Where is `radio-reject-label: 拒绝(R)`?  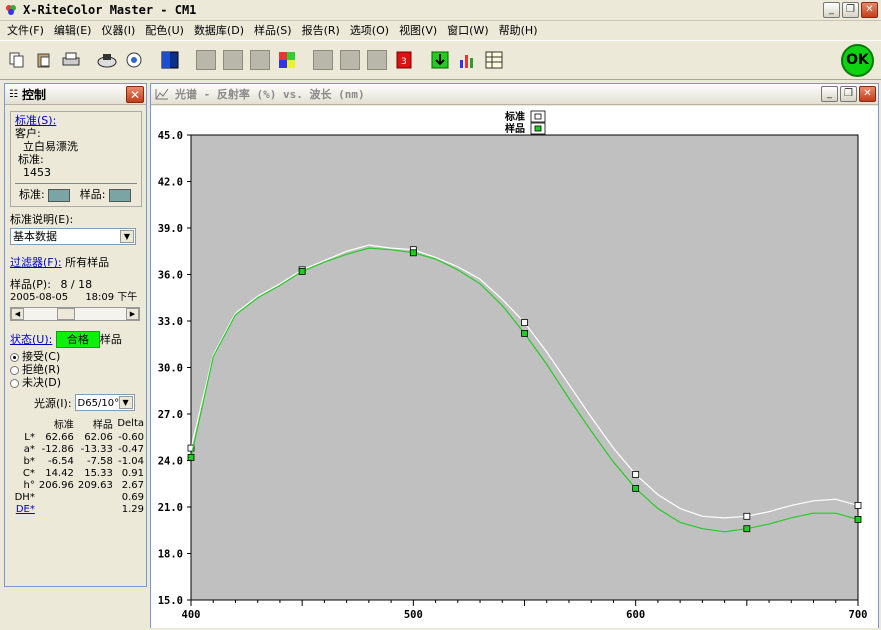
radio-reject-label: 拒绝(R) is located at coordinates (41, 369).